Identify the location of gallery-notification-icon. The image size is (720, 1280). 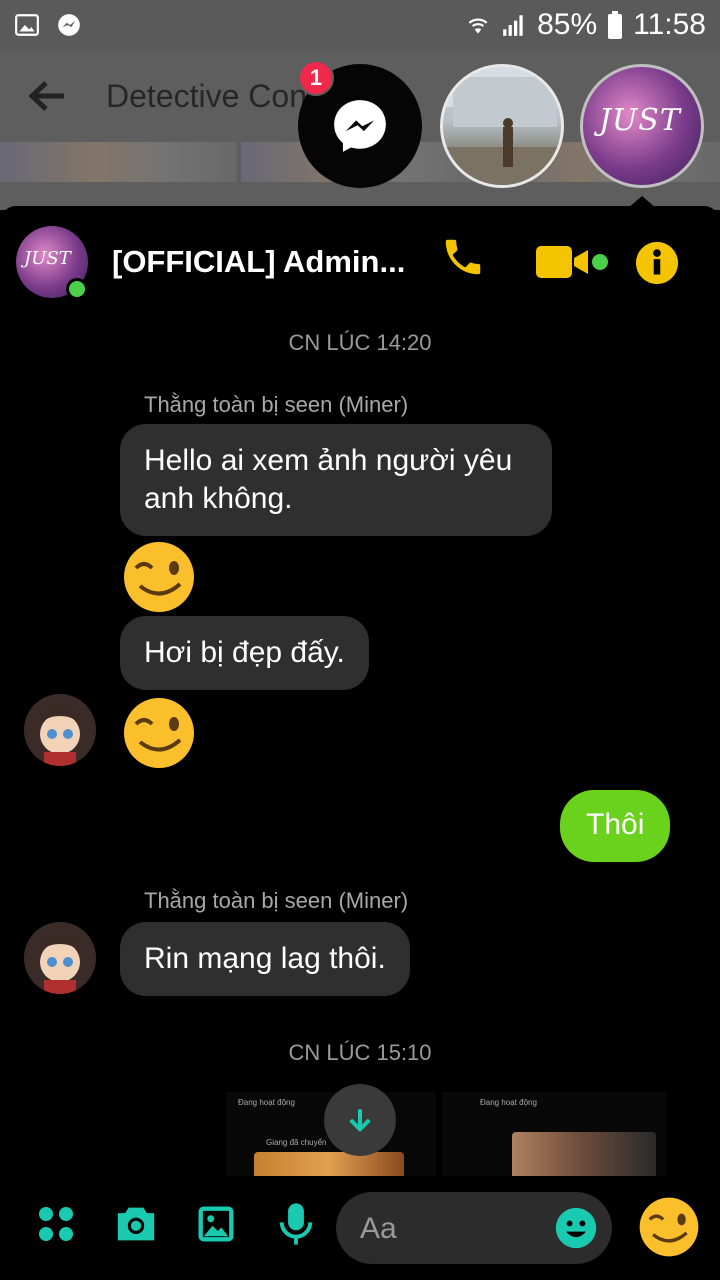
(27, 25).